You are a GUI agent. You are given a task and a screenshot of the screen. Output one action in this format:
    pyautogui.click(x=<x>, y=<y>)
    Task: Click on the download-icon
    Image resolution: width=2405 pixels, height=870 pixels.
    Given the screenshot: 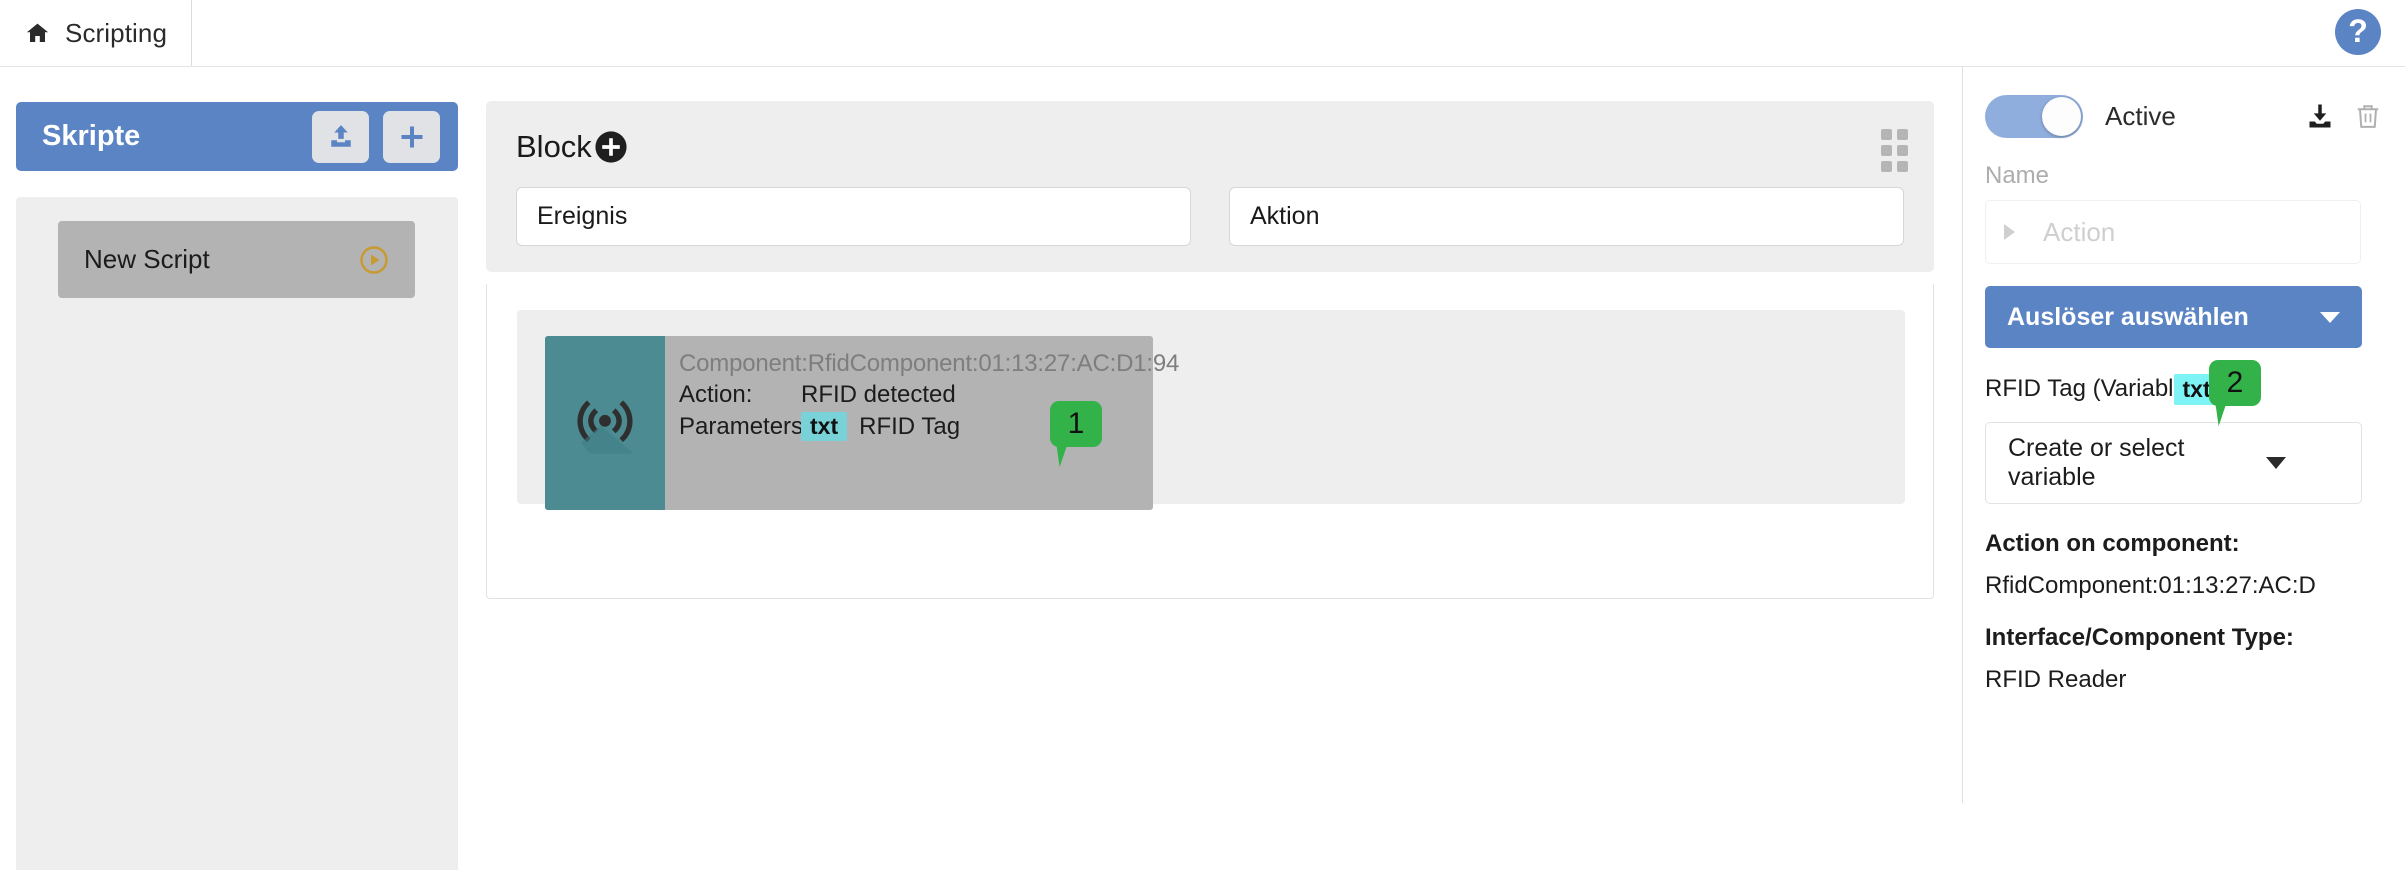 What is the action you would take?
    pyautogui.click(x=2320, y=116)
    